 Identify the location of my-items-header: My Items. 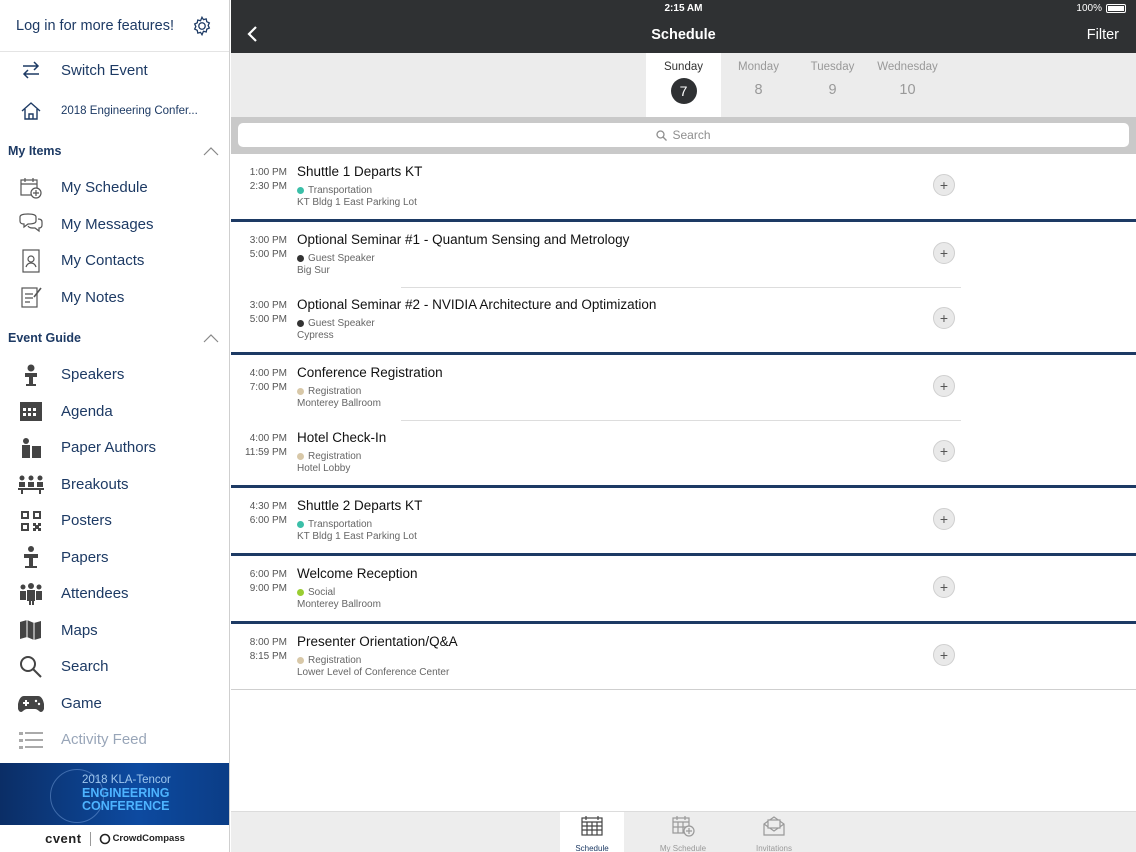
(114, 151).